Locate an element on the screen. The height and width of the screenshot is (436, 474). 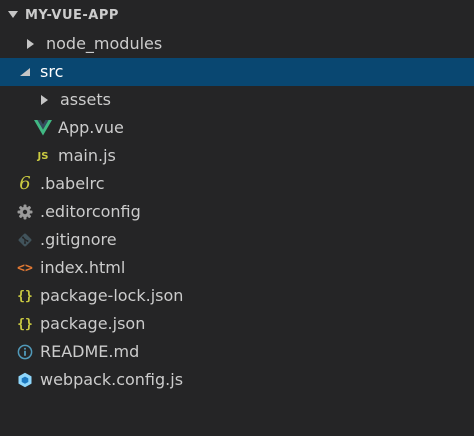
file-index-html: <> index.html is located at coordinates (237, 268).